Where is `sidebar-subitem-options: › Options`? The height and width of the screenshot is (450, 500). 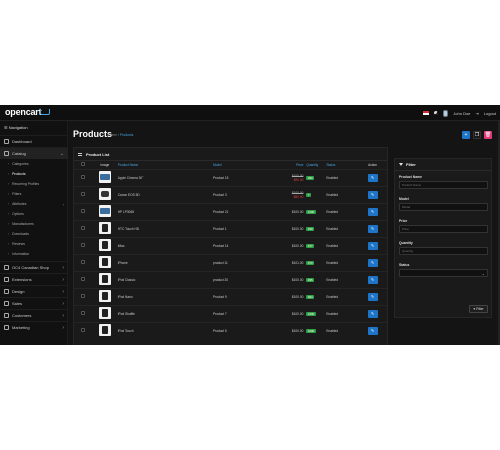 sidebar-subitem-options: › Options is located at coordinates (34, 214).